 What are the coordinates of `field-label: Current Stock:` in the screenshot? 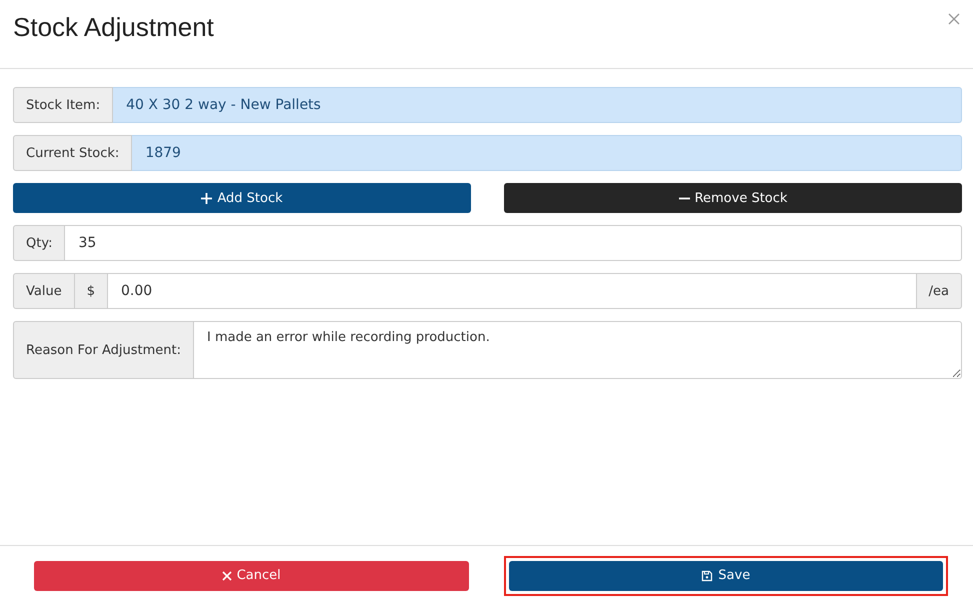 It's located at (72, 153).